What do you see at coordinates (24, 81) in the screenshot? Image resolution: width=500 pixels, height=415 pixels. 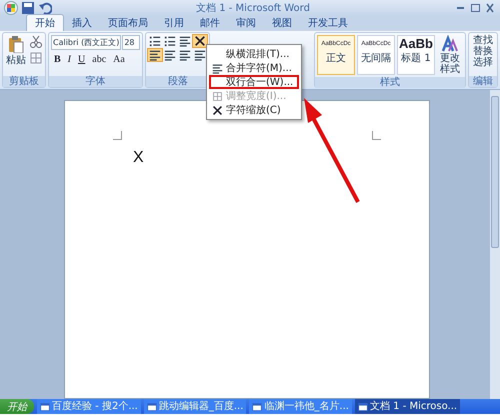 I see `group-label: 剪贴板` at bounding box center [24, 81].